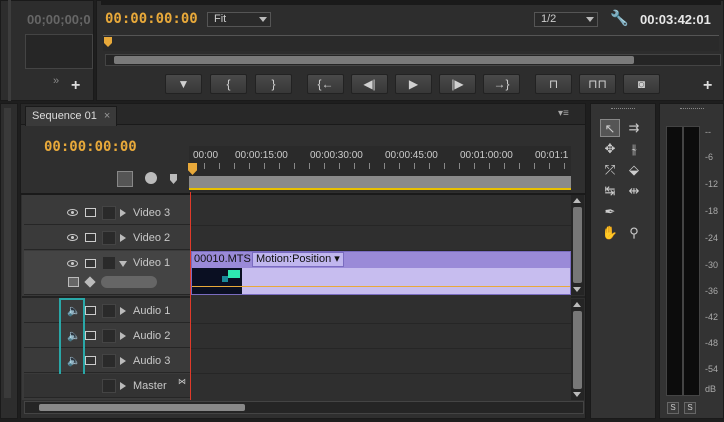 The image size is (724, 422). What do you see at coordinates (192, 169) in the screenshot?
I see `playhead-icon` at bounding box center [192, 169].